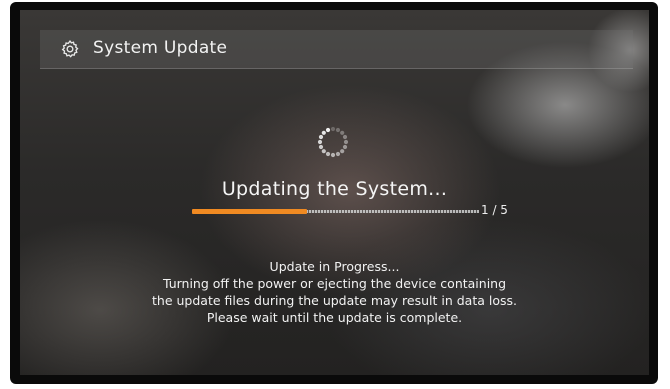 The height and width of the screenshot is (389, 670). I want to click on progress-bar-fill, so click(249, 211).